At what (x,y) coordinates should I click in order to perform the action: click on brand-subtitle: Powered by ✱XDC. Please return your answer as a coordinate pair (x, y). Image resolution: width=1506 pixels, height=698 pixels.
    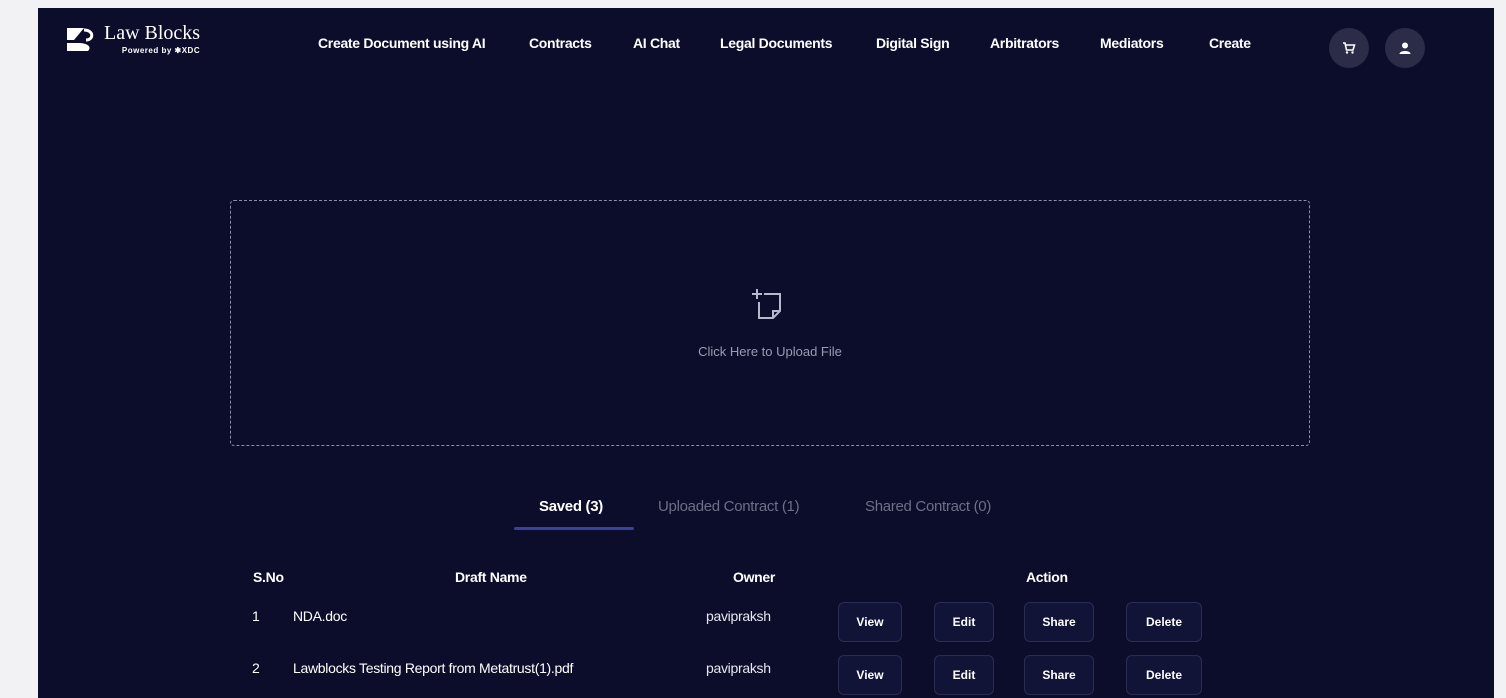
    Looking at the image, I should click on (161, 50).